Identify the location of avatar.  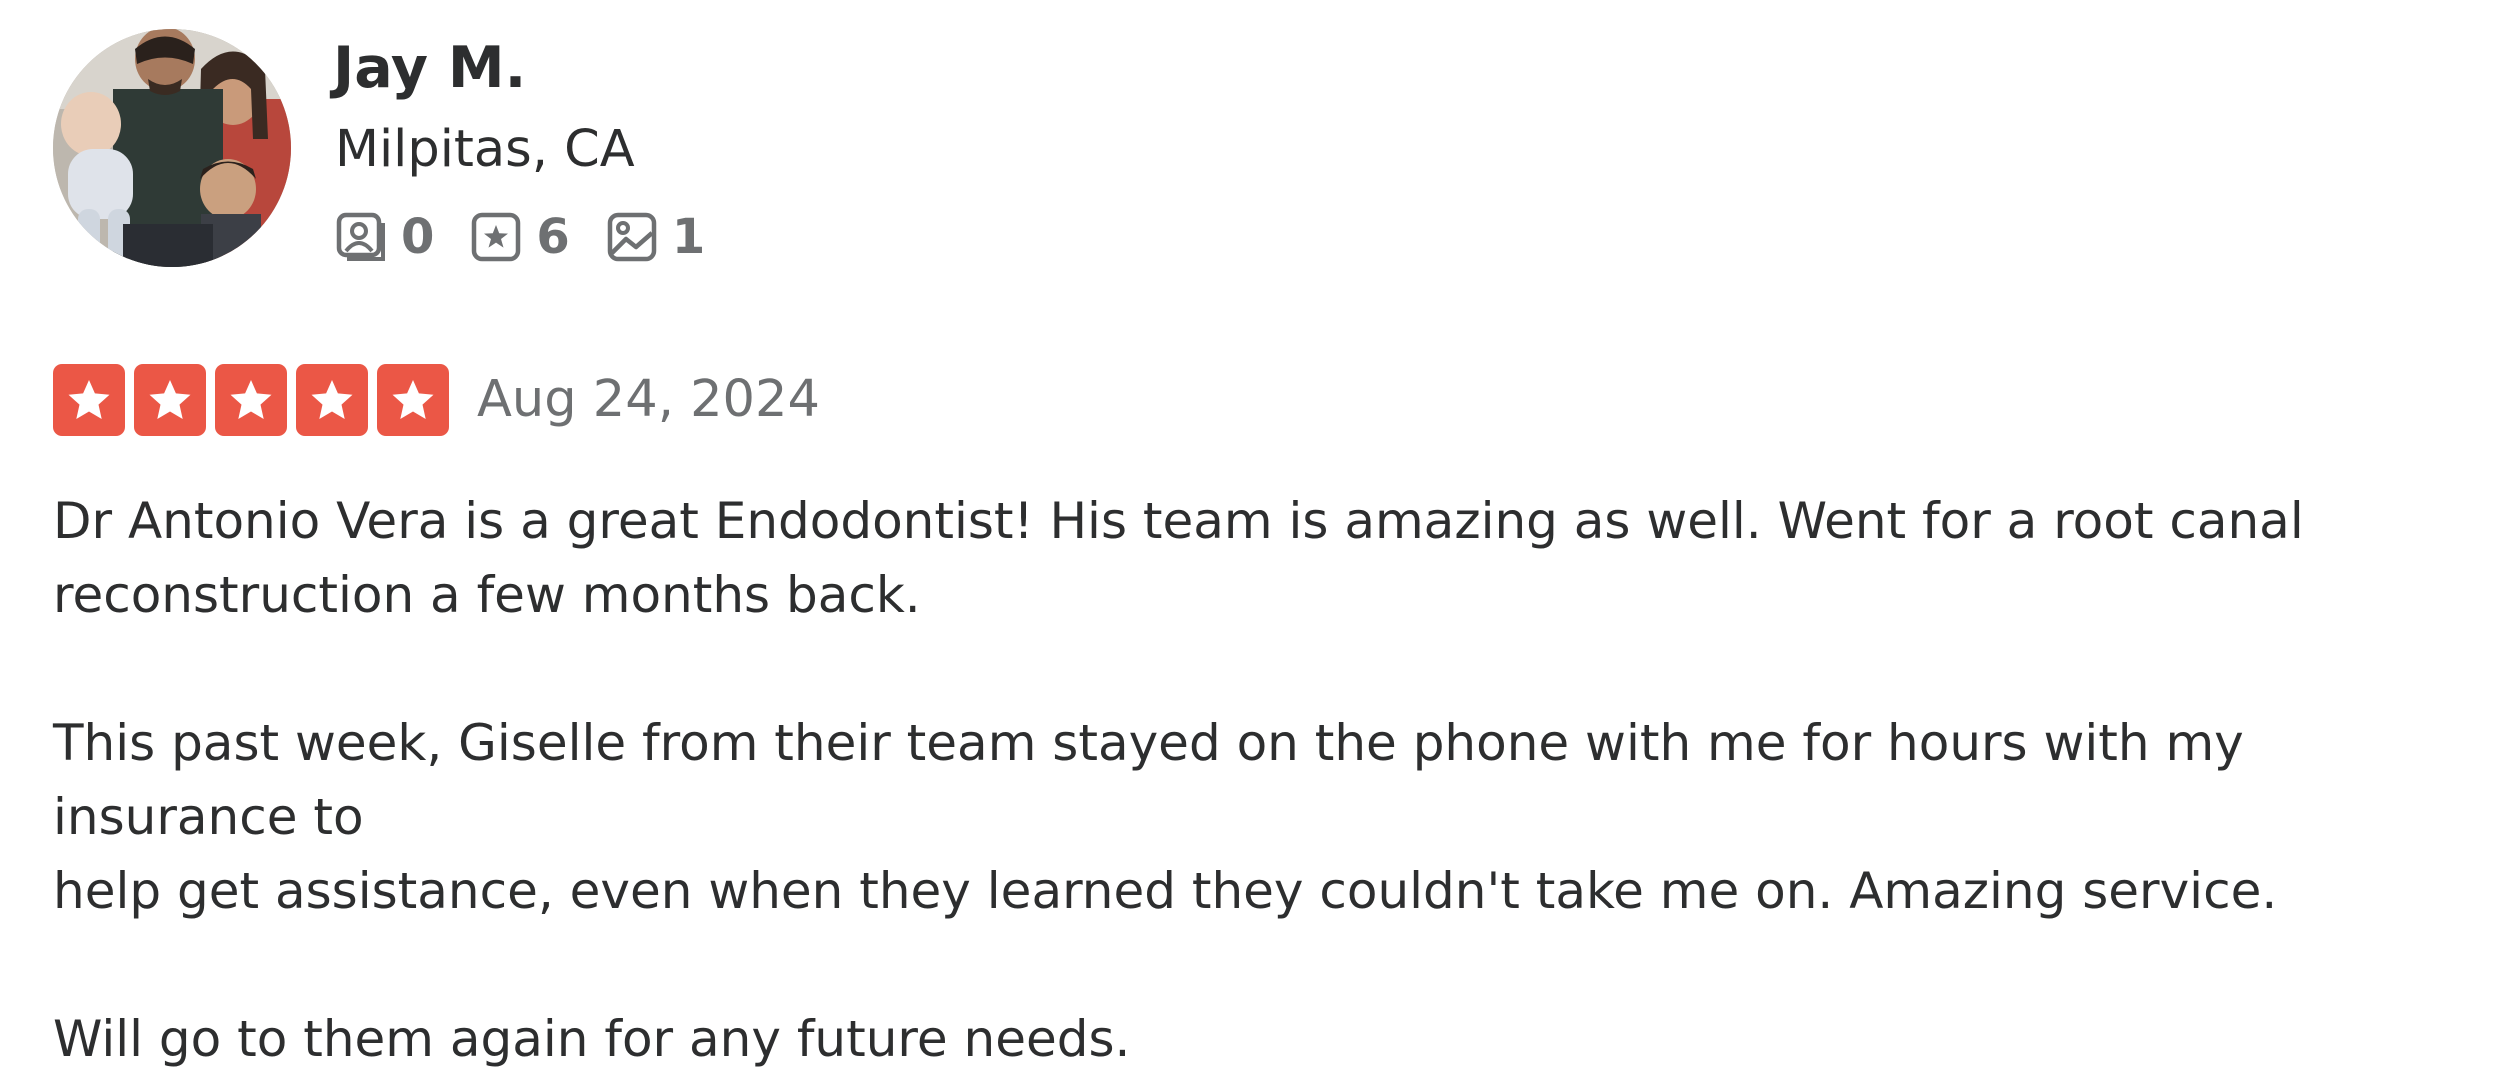
(172, 148).